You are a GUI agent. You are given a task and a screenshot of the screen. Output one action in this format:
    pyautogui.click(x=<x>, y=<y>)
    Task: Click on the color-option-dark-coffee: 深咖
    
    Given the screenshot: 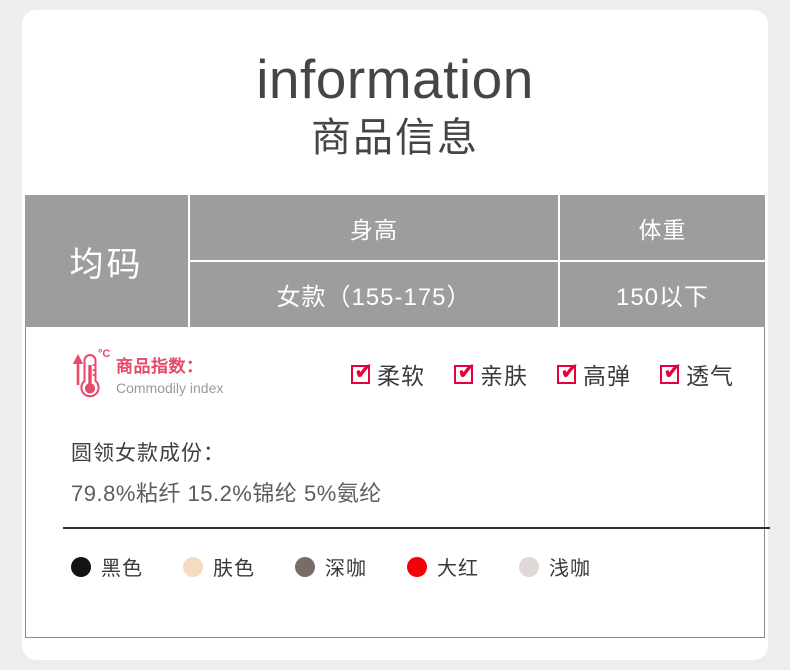 What is the action you would take?
    pyautogui.click(x=331, y=566)
    